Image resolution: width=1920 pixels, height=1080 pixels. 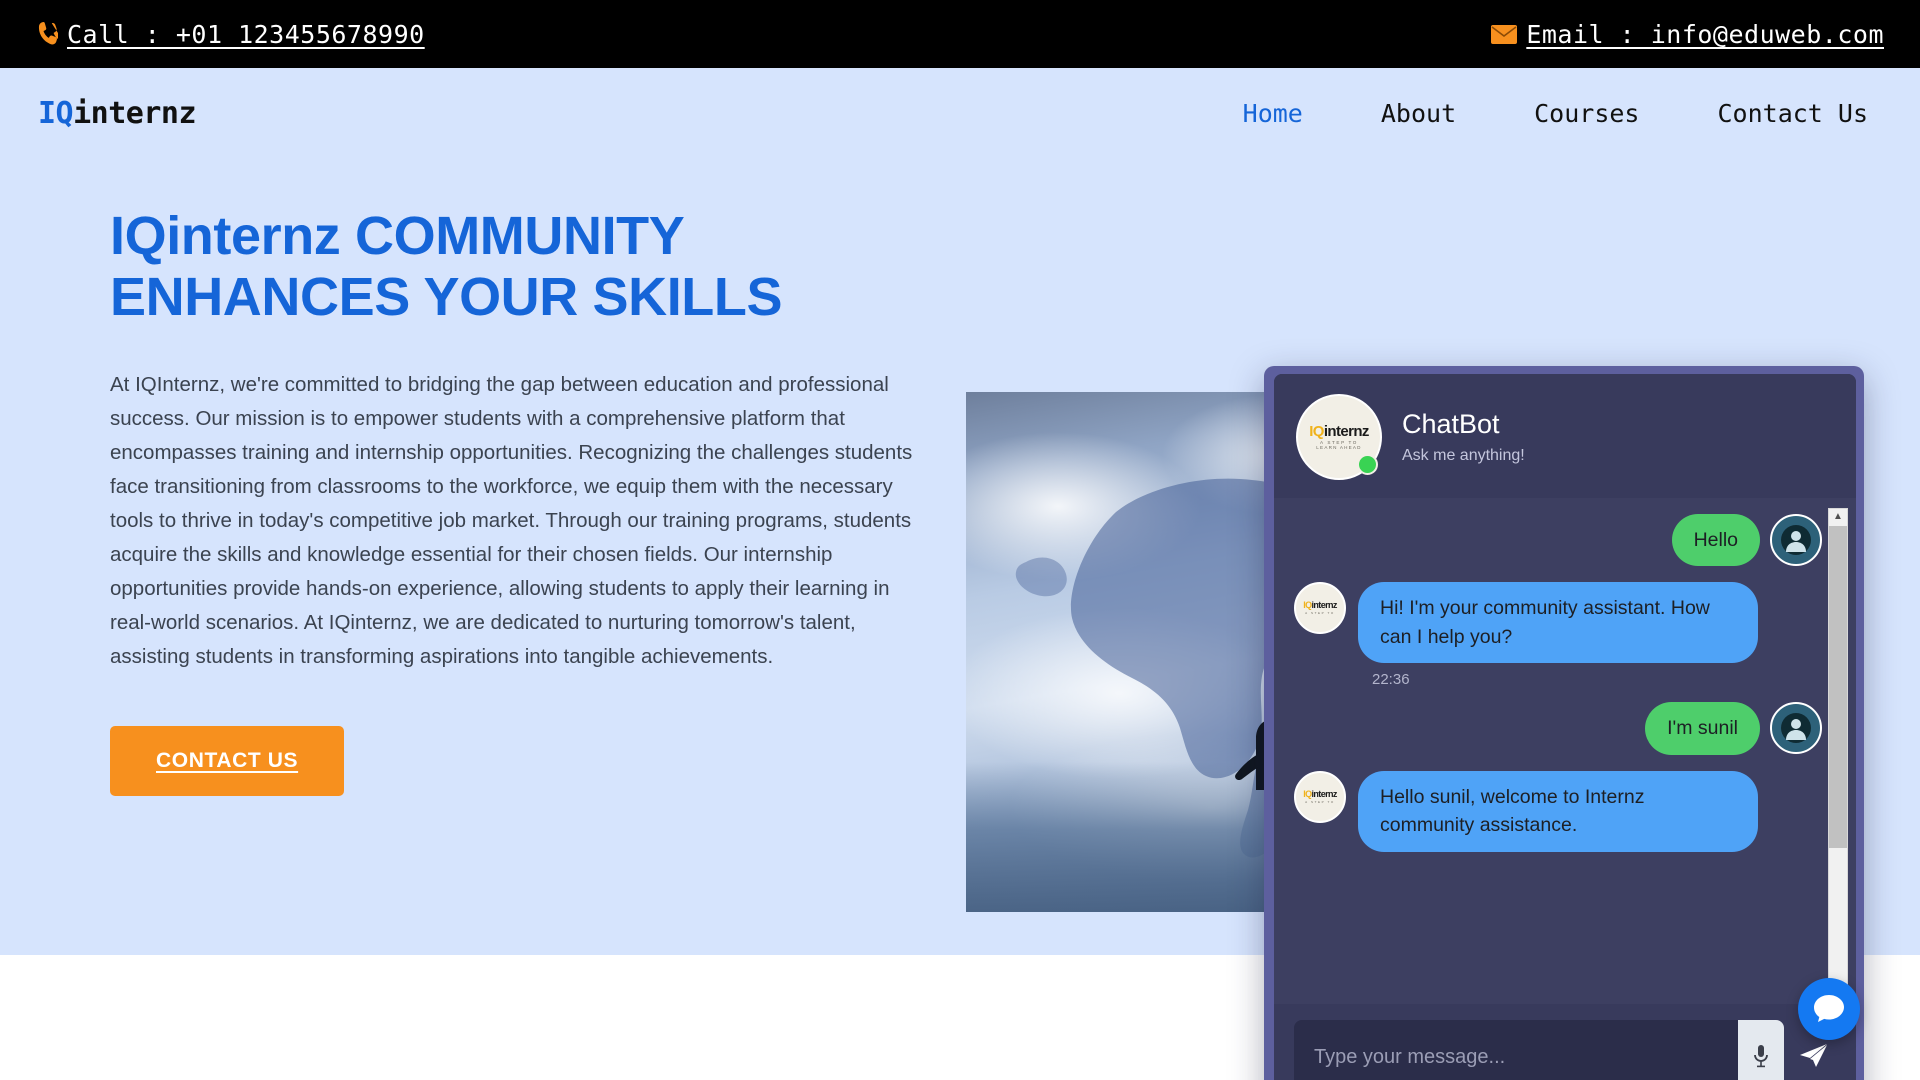 I want to click on chat-bubble-text: I'm sunil, so click(x=1702, y=728).